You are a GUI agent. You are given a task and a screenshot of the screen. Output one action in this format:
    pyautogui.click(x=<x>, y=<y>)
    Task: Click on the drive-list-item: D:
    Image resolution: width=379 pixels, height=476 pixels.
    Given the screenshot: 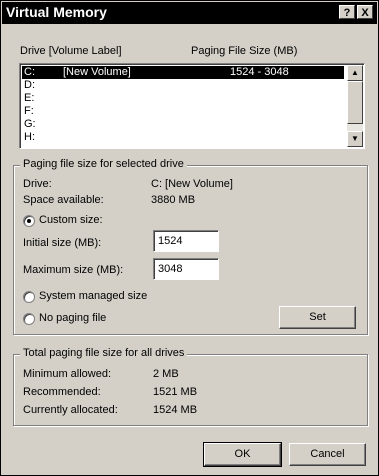 What is the action you would take?
    pyautogui.click(x=183, y=85)
    